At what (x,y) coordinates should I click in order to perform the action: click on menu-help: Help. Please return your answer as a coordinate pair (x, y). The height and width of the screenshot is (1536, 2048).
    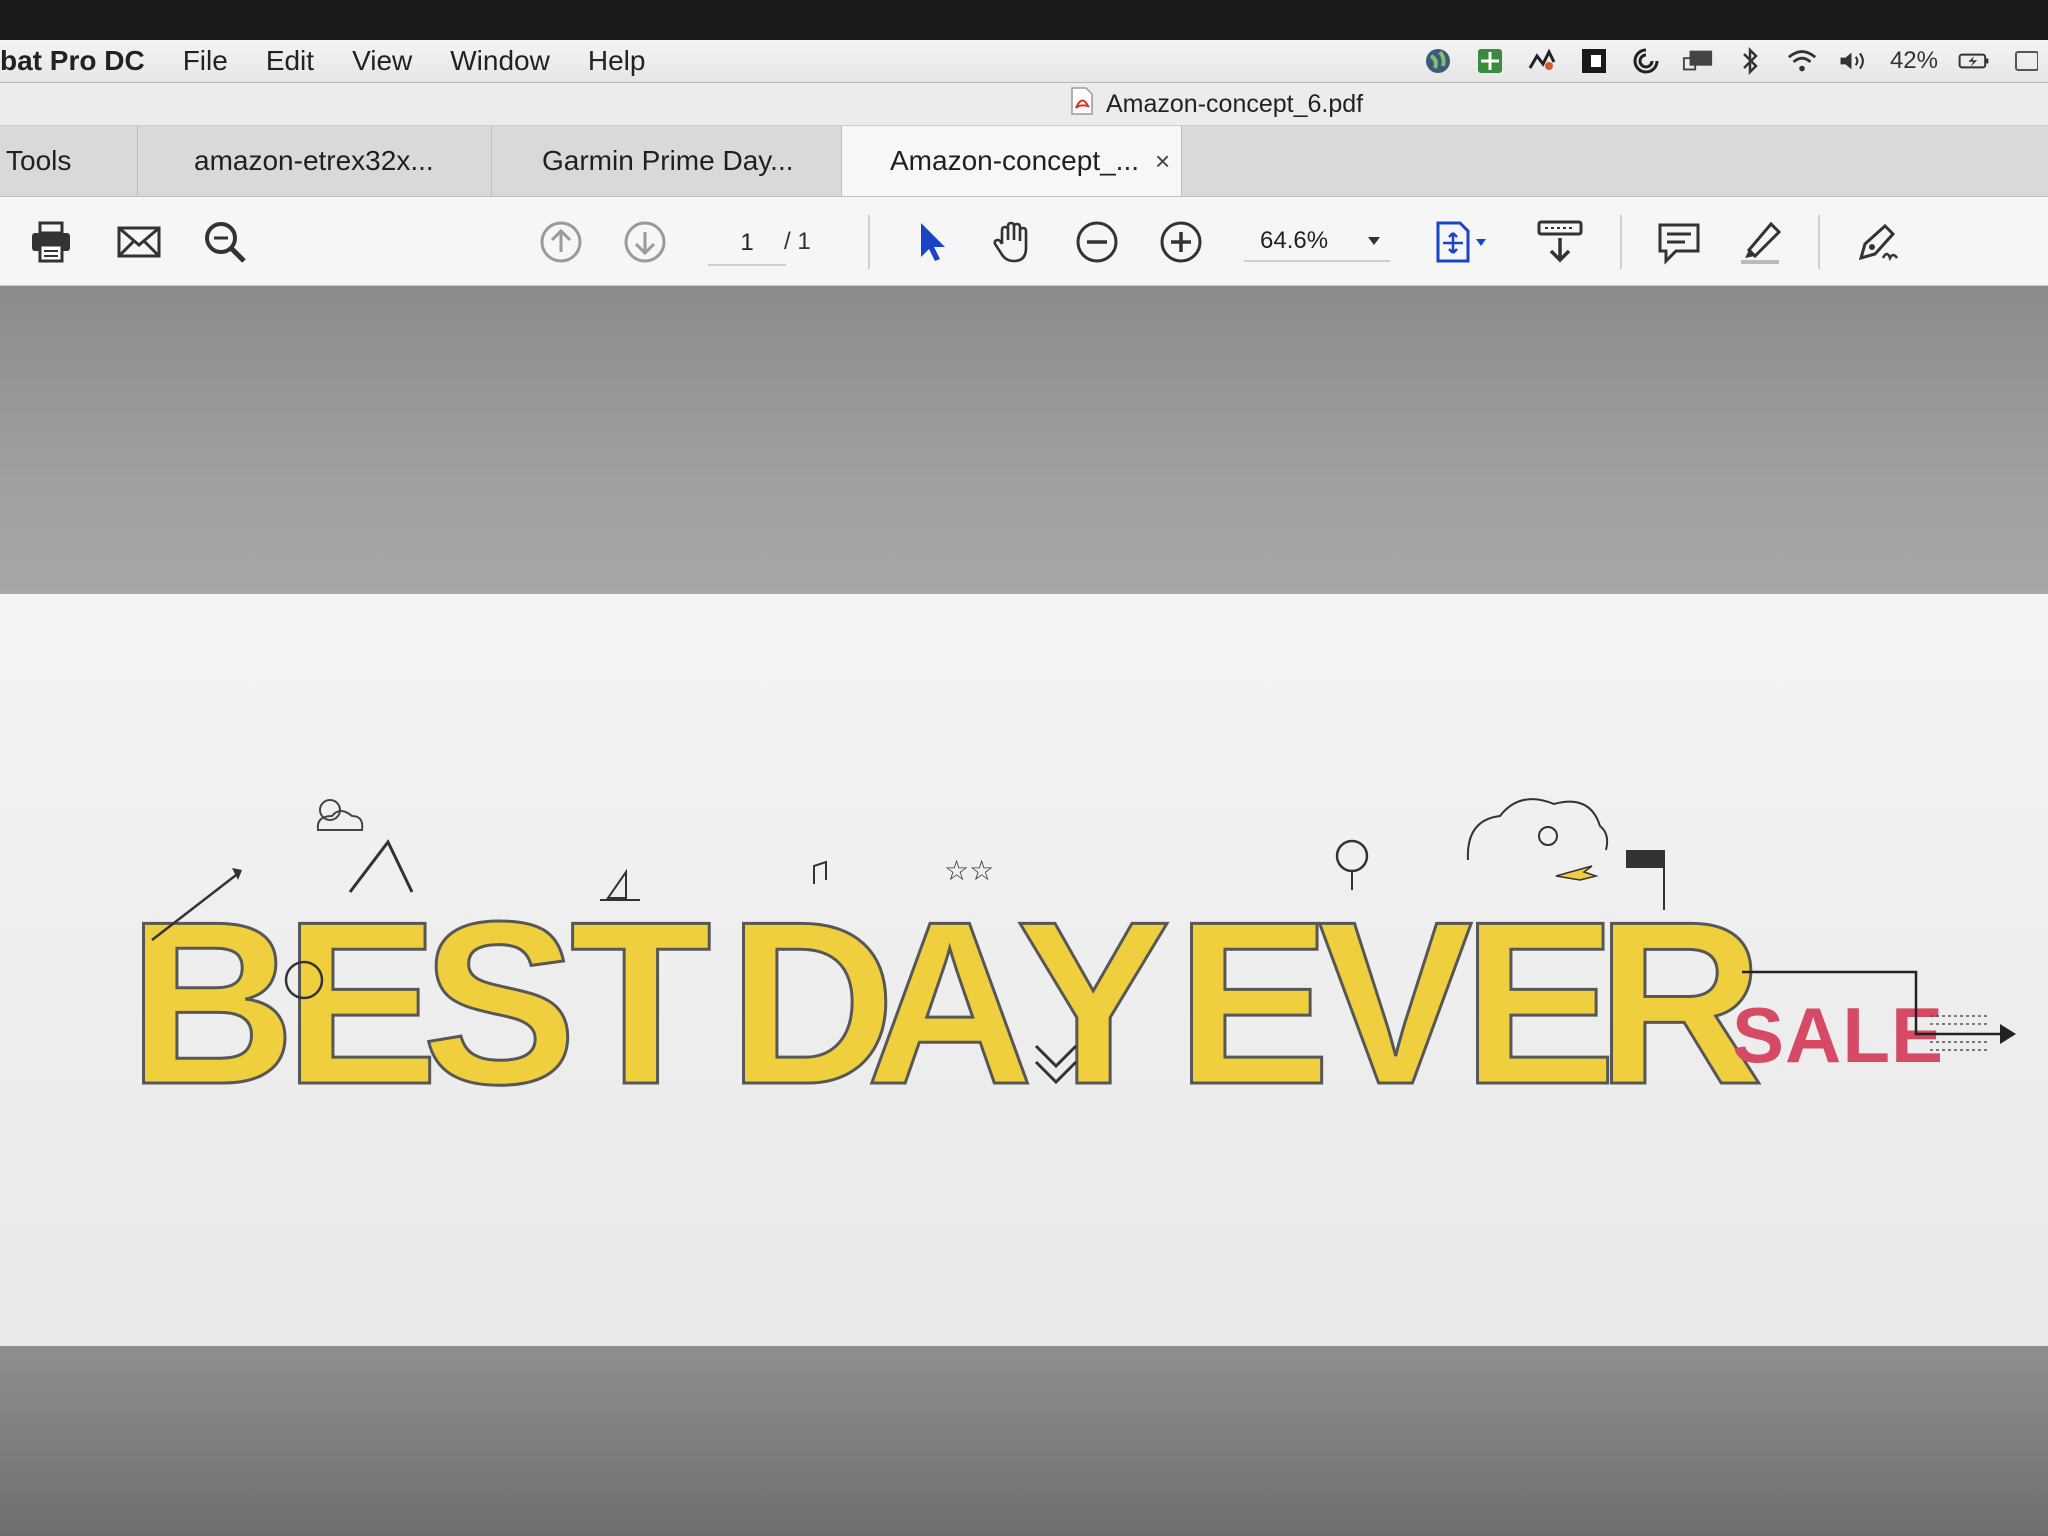
    Looking at the image, I should click on (617, 61).